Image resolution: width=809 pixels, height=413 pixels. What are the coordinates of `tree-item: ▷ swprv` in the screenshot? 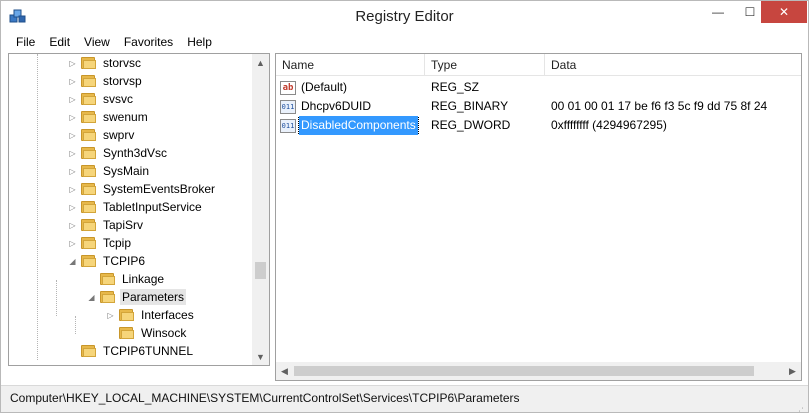 It's located at (102, 135).